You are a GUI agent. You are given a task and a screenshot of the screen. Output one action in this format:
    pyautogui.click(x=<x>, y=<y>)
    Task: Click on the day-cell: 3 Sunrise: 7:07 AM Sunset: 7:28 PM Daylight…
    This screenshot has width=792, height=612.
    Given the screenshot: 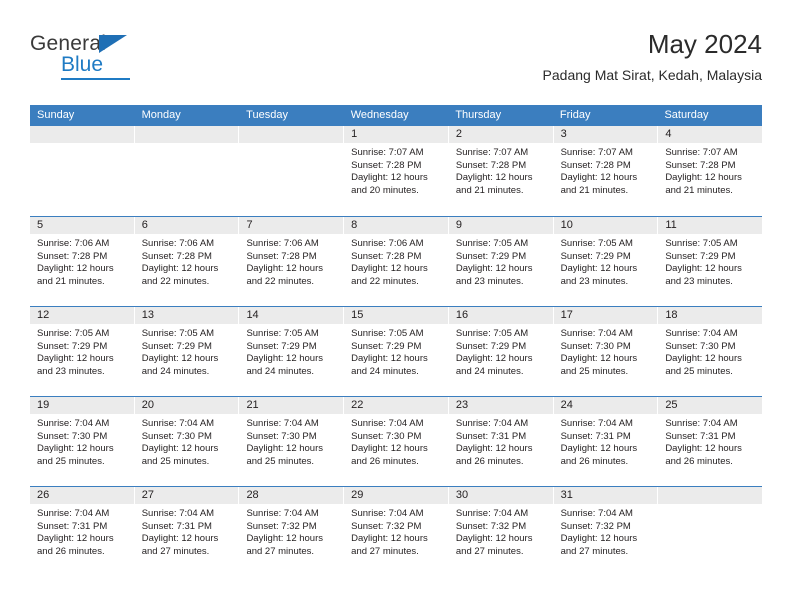 What is the action you would take?
    pyautogui.click(x=606, y=171)
    